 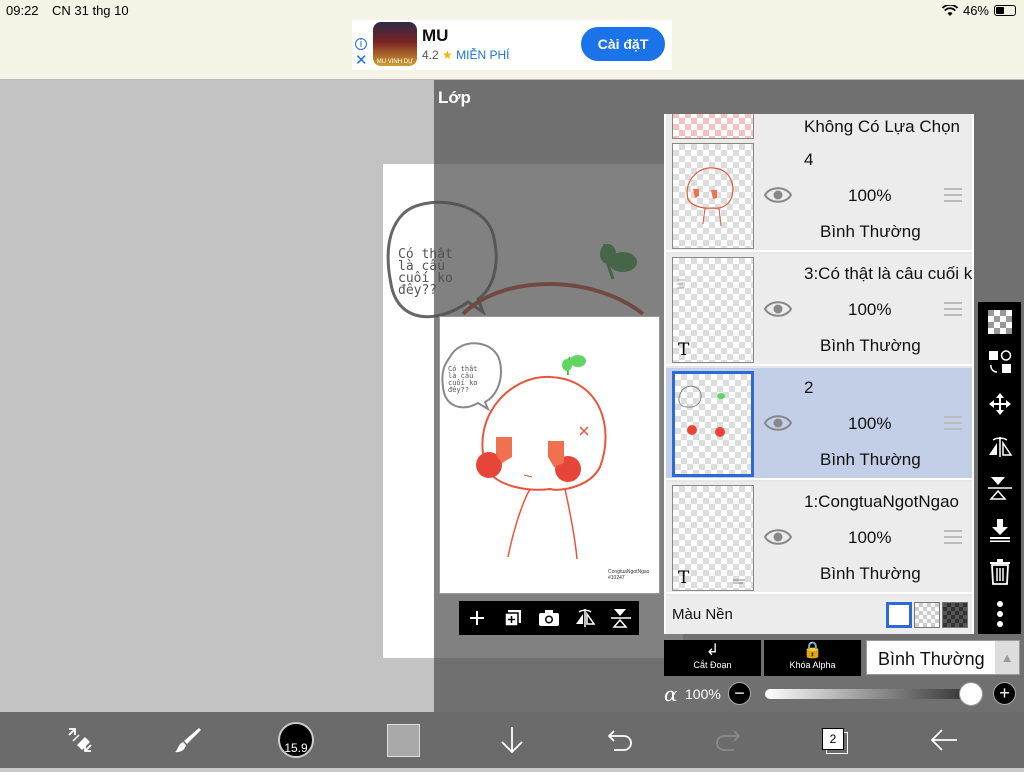 I want to click on ad-banner: i ✕ MU VINH DỰ MU 4.2 ★ MIỄN PHÍ Cài đặT, so click(x=512, y=45).